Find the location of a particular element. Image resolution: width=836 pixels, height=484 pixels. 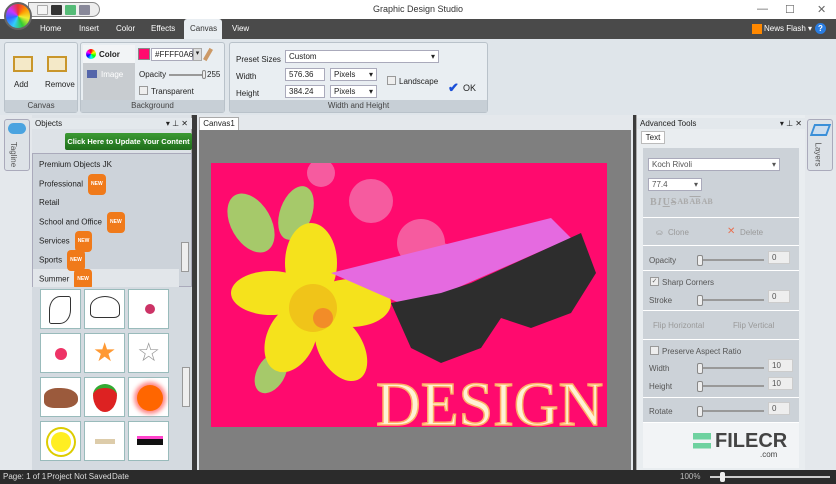

flip-vertical-button: Flip Vertical is located at coordinates (753, 325).